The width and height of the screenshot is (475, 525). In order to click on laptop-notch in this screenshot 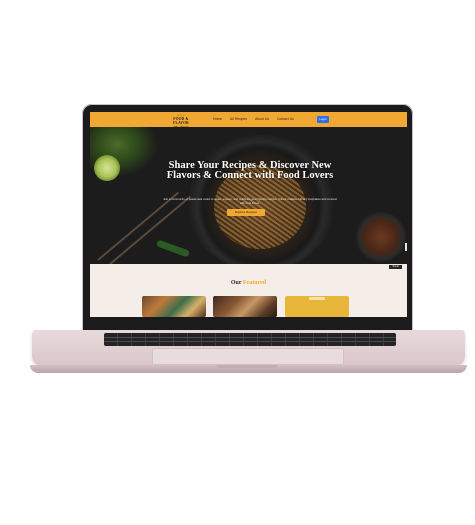, I will do `click(247, 366)`.